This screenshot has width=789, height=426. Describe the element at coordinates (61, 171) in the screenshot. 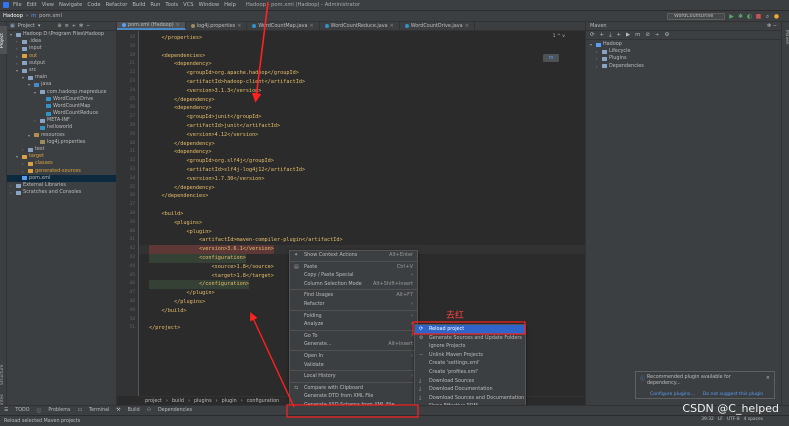

I see `tree-item: › generated-sources` at that location.